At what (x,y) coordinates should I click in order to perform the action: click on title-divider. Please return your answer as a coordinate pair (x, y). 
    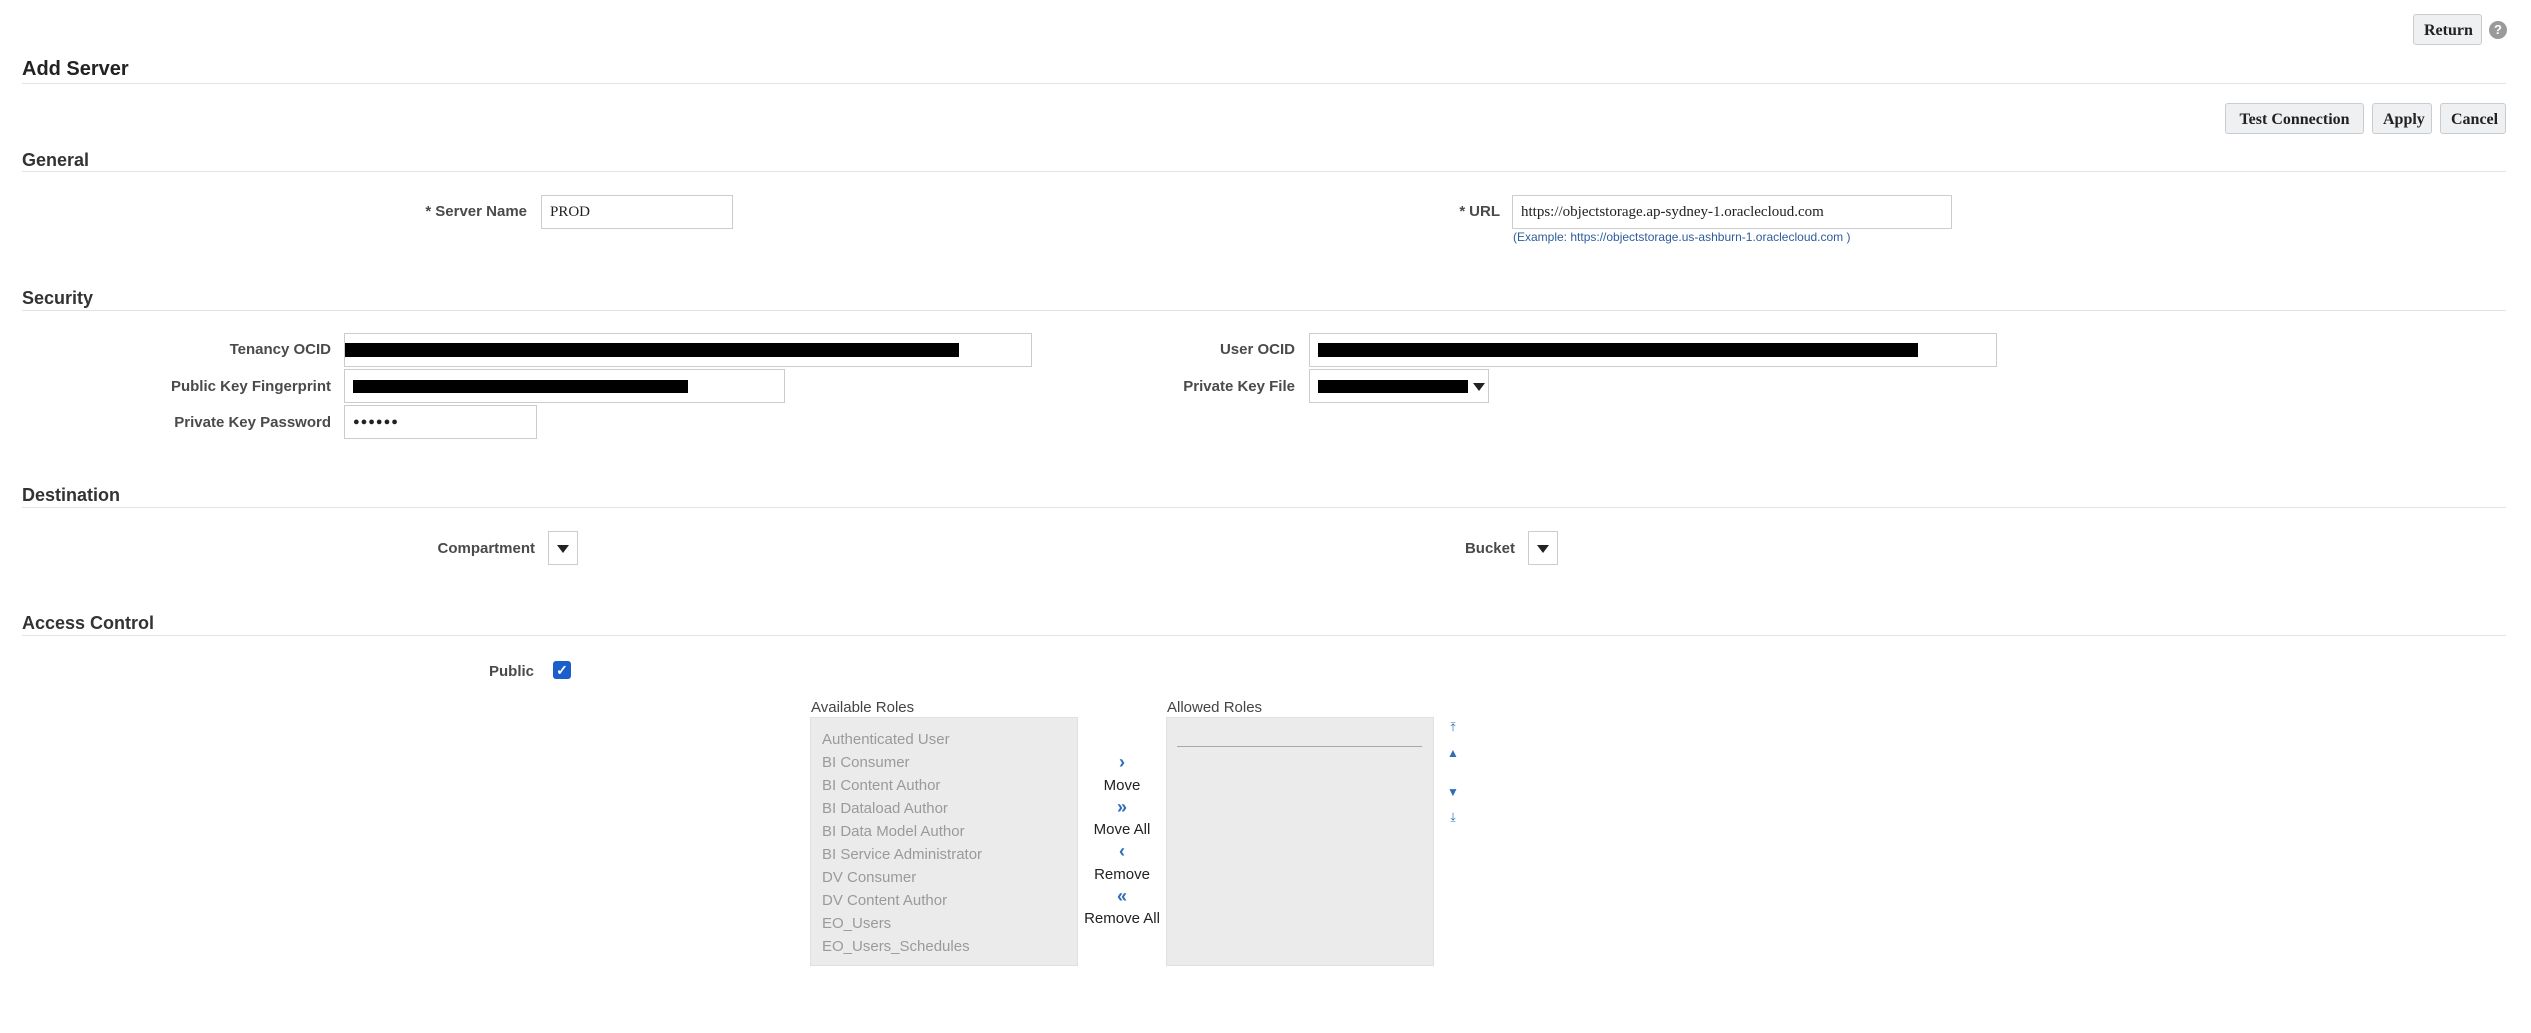
    Looking at the image, I should click on (1264, 83).